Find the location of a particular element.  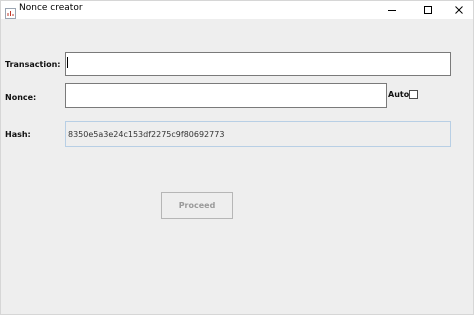

title-bar: Nonce creator is located at coordinates (237, 10).